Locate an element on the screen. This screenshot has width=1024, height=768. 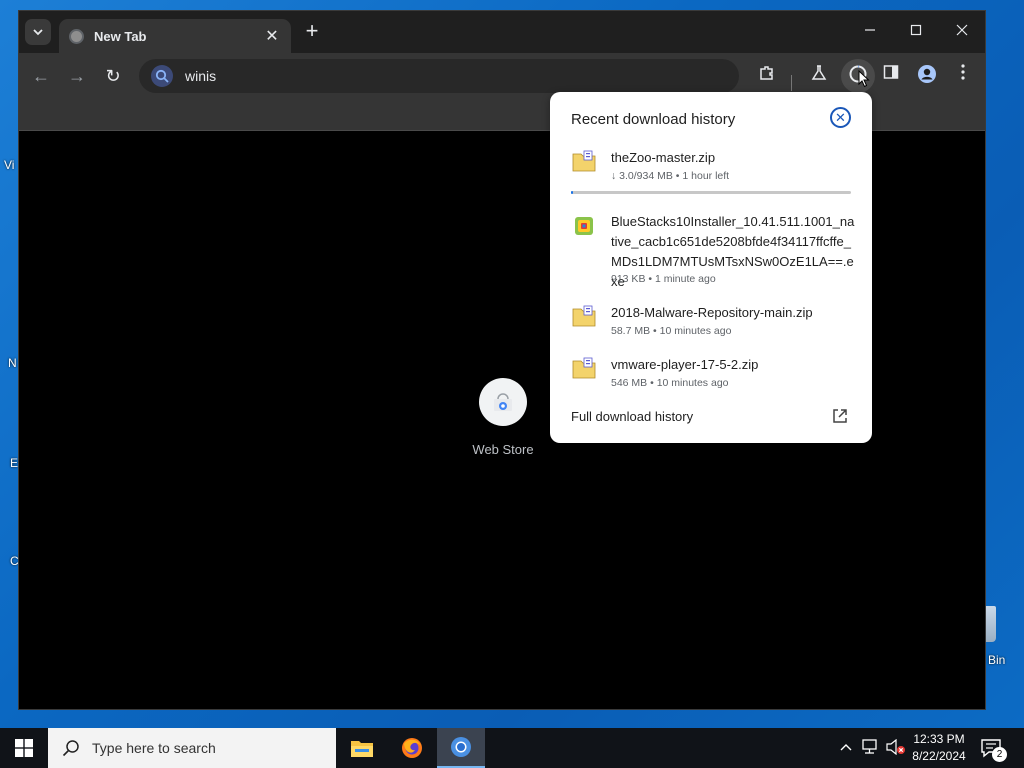
windows-logo-icon is located at coordinates (24, 748).